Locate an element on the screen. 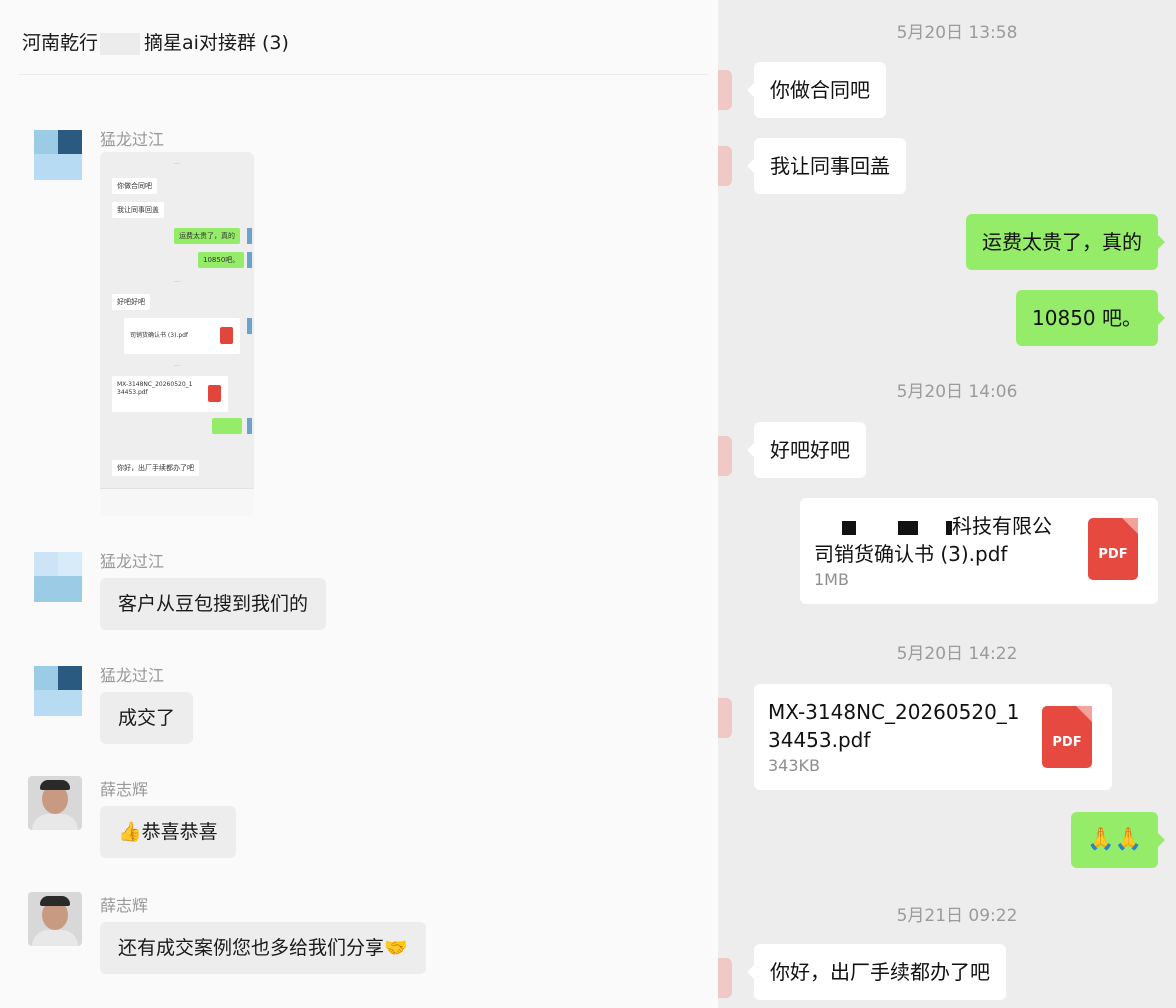 The width and height of the screenshot is (1176, 1008). chat-title: 河南乾行 摘星ai对接群 (3) is located at coordinates (155, 41).